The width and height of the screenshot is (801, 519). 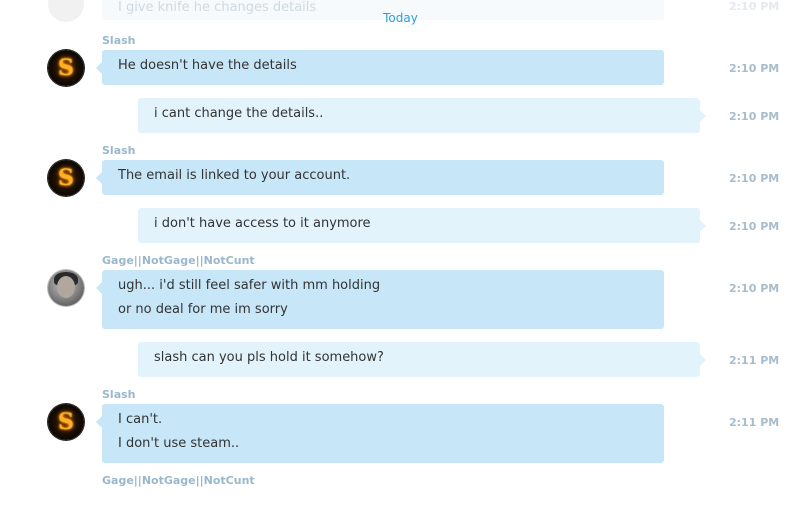 I want to click on day-divider: Today, so click(x=400, y=18).